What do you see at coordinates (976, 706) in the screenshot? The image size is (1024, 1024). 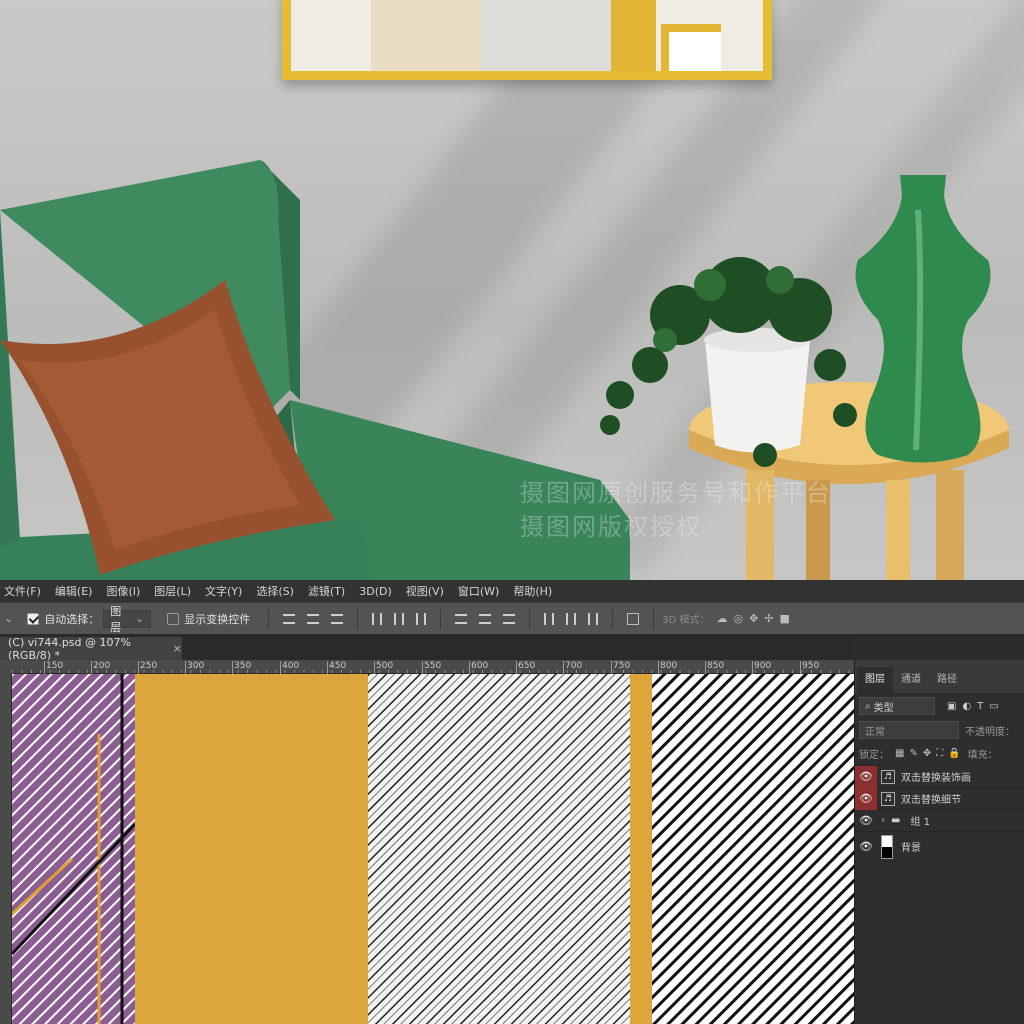 I see `filter-type-icons: ▣◐T▭` at bounding box center [976, 706].